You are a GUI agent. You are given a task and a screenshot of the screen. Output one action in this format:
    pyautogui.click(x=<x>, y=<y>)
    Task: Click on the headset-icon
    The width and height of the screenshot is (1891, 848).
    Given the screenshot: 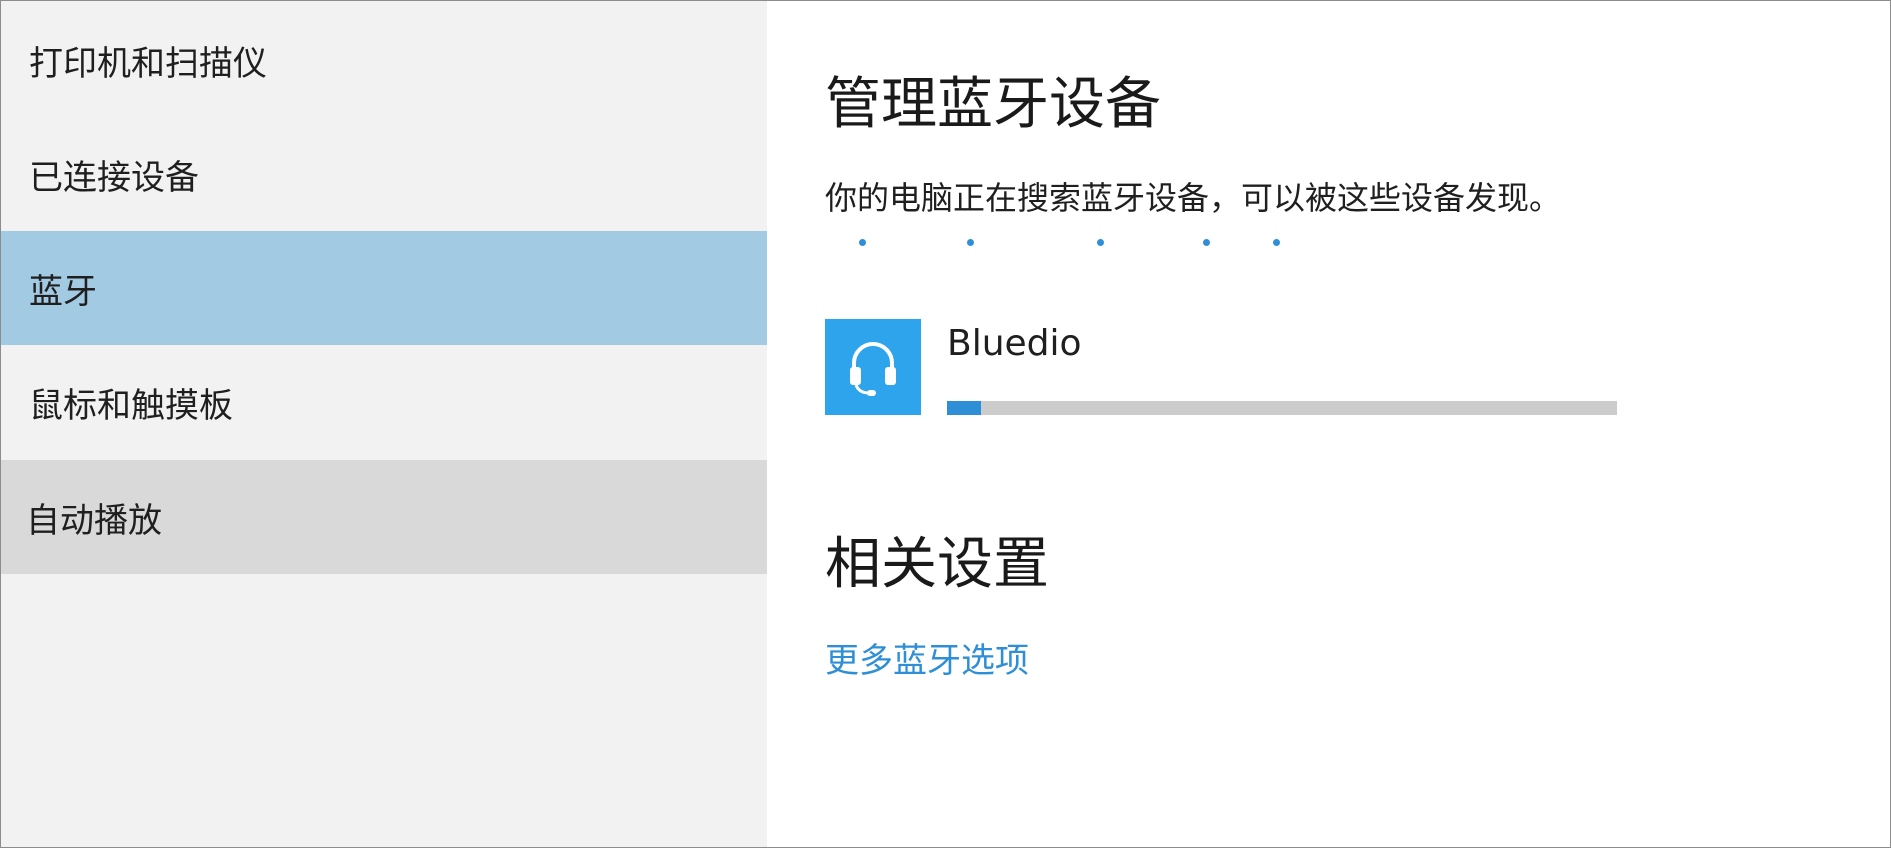 What is the action you would take?
    pyautogui.click(x=873, y=367)
    